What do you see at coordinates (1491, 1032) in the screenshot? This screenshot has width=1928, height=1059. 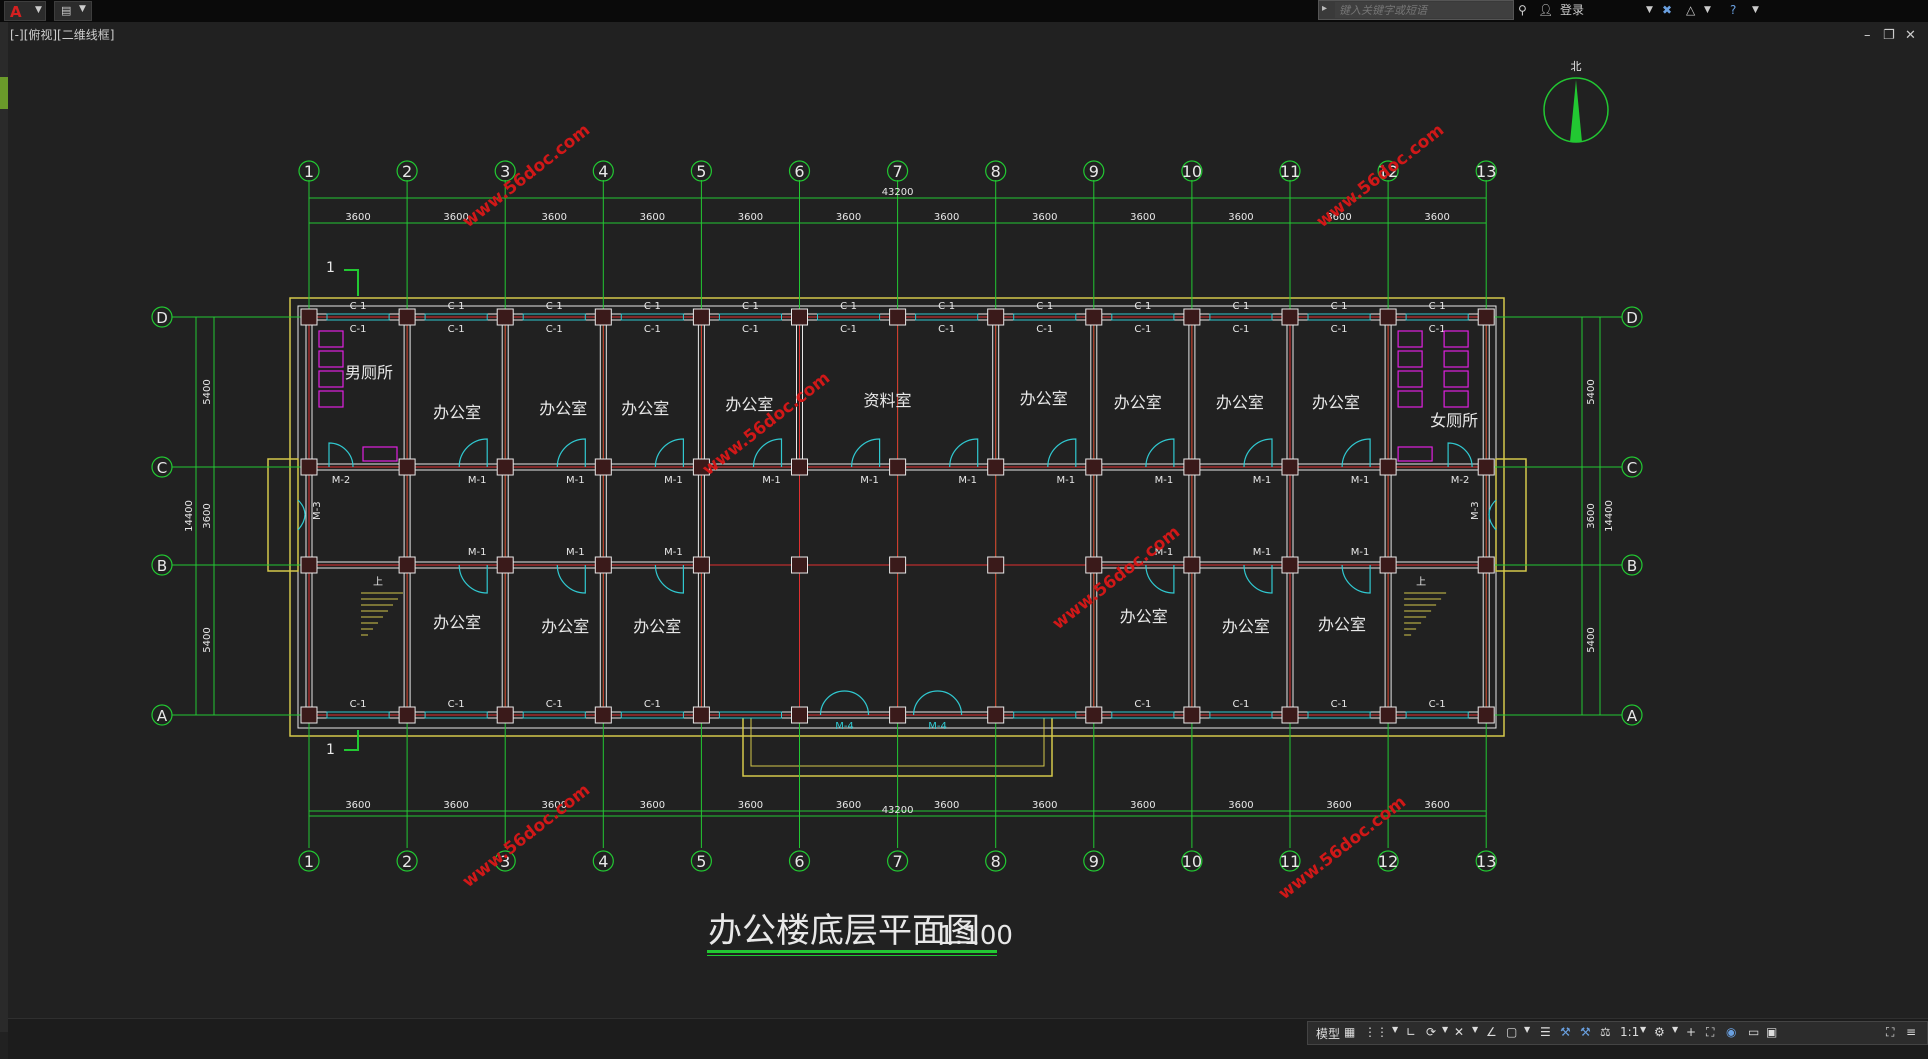 I see `object-snap-tracking-icon: ∠` at bounding box center [1491, 1032].